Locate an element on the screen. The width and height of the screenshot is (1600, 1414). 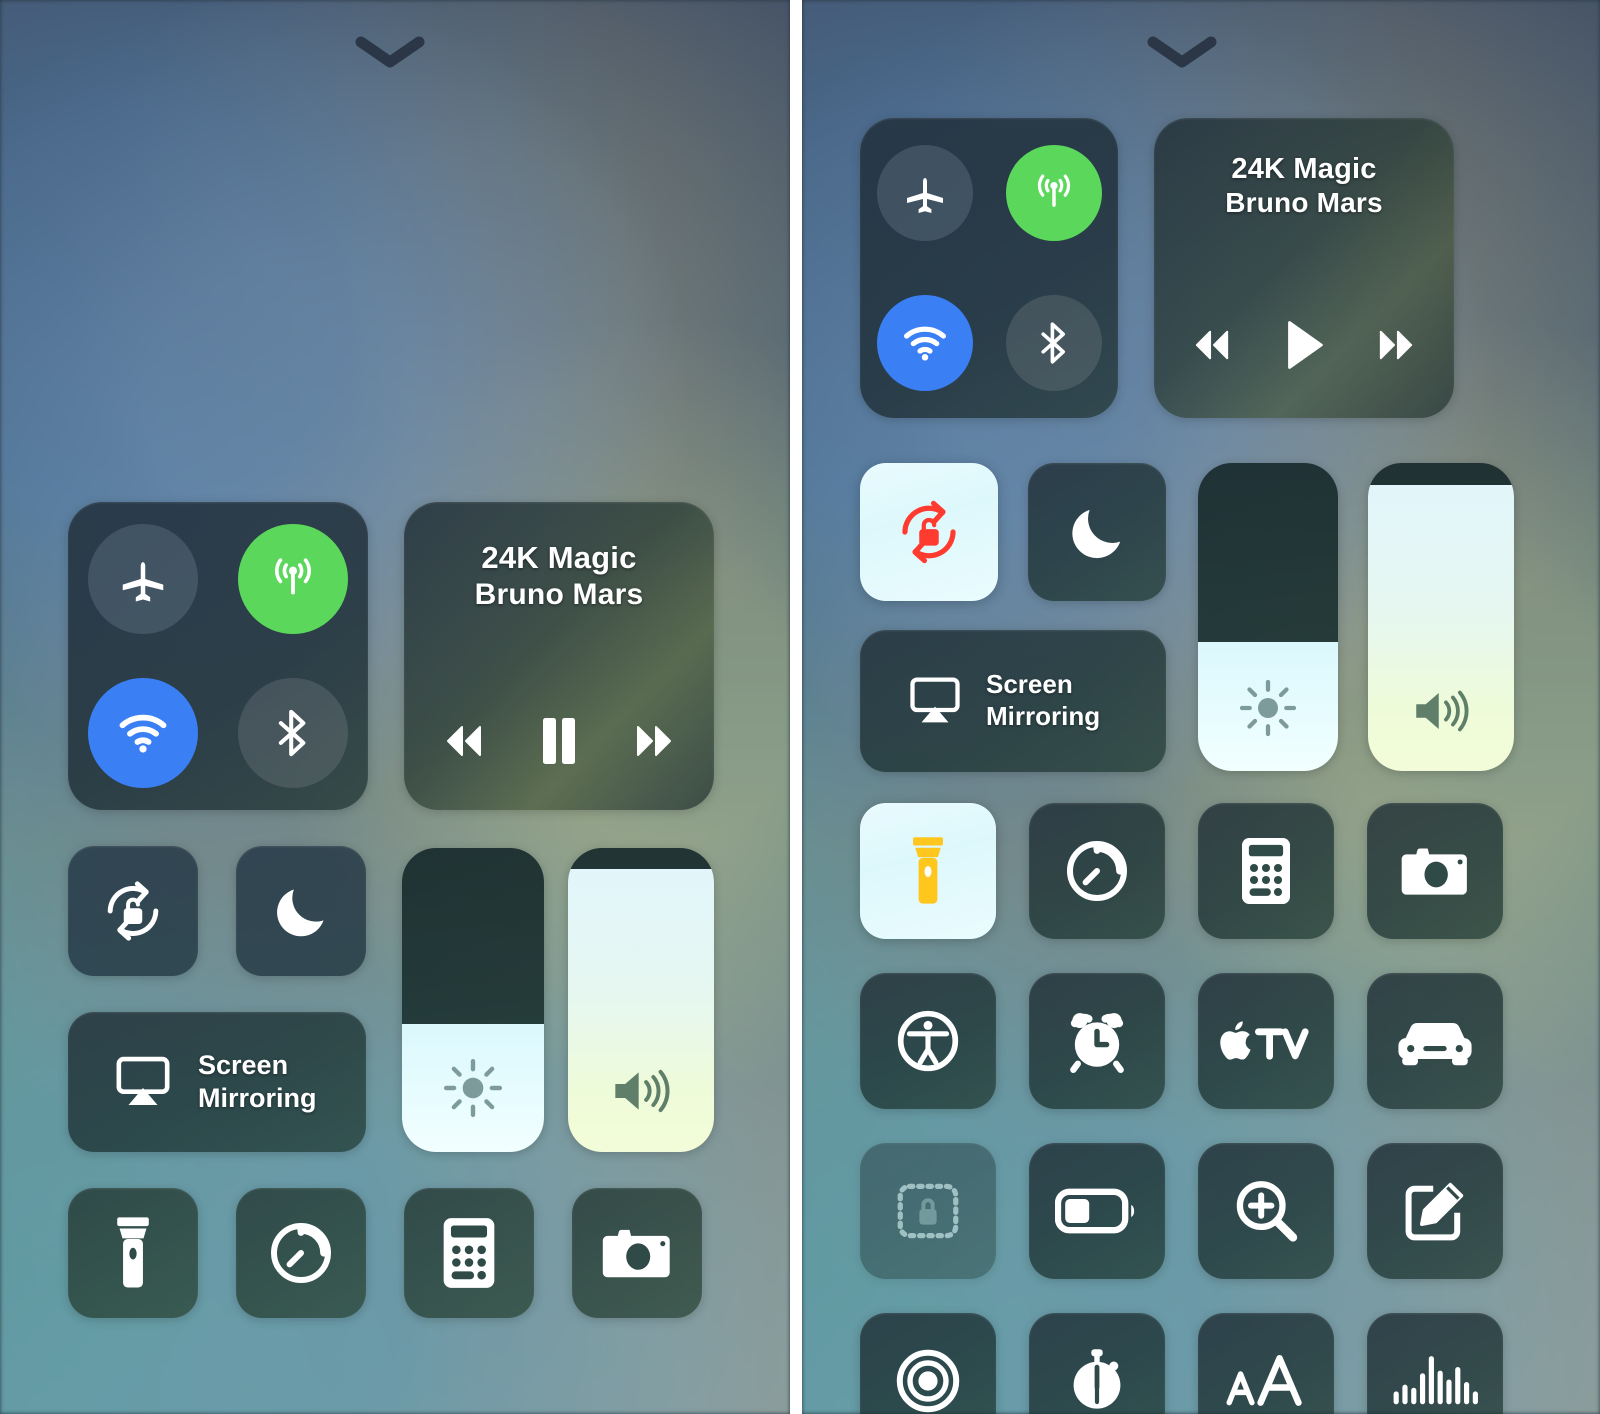
voice-memos-button is located at coordinates (928, 1363).